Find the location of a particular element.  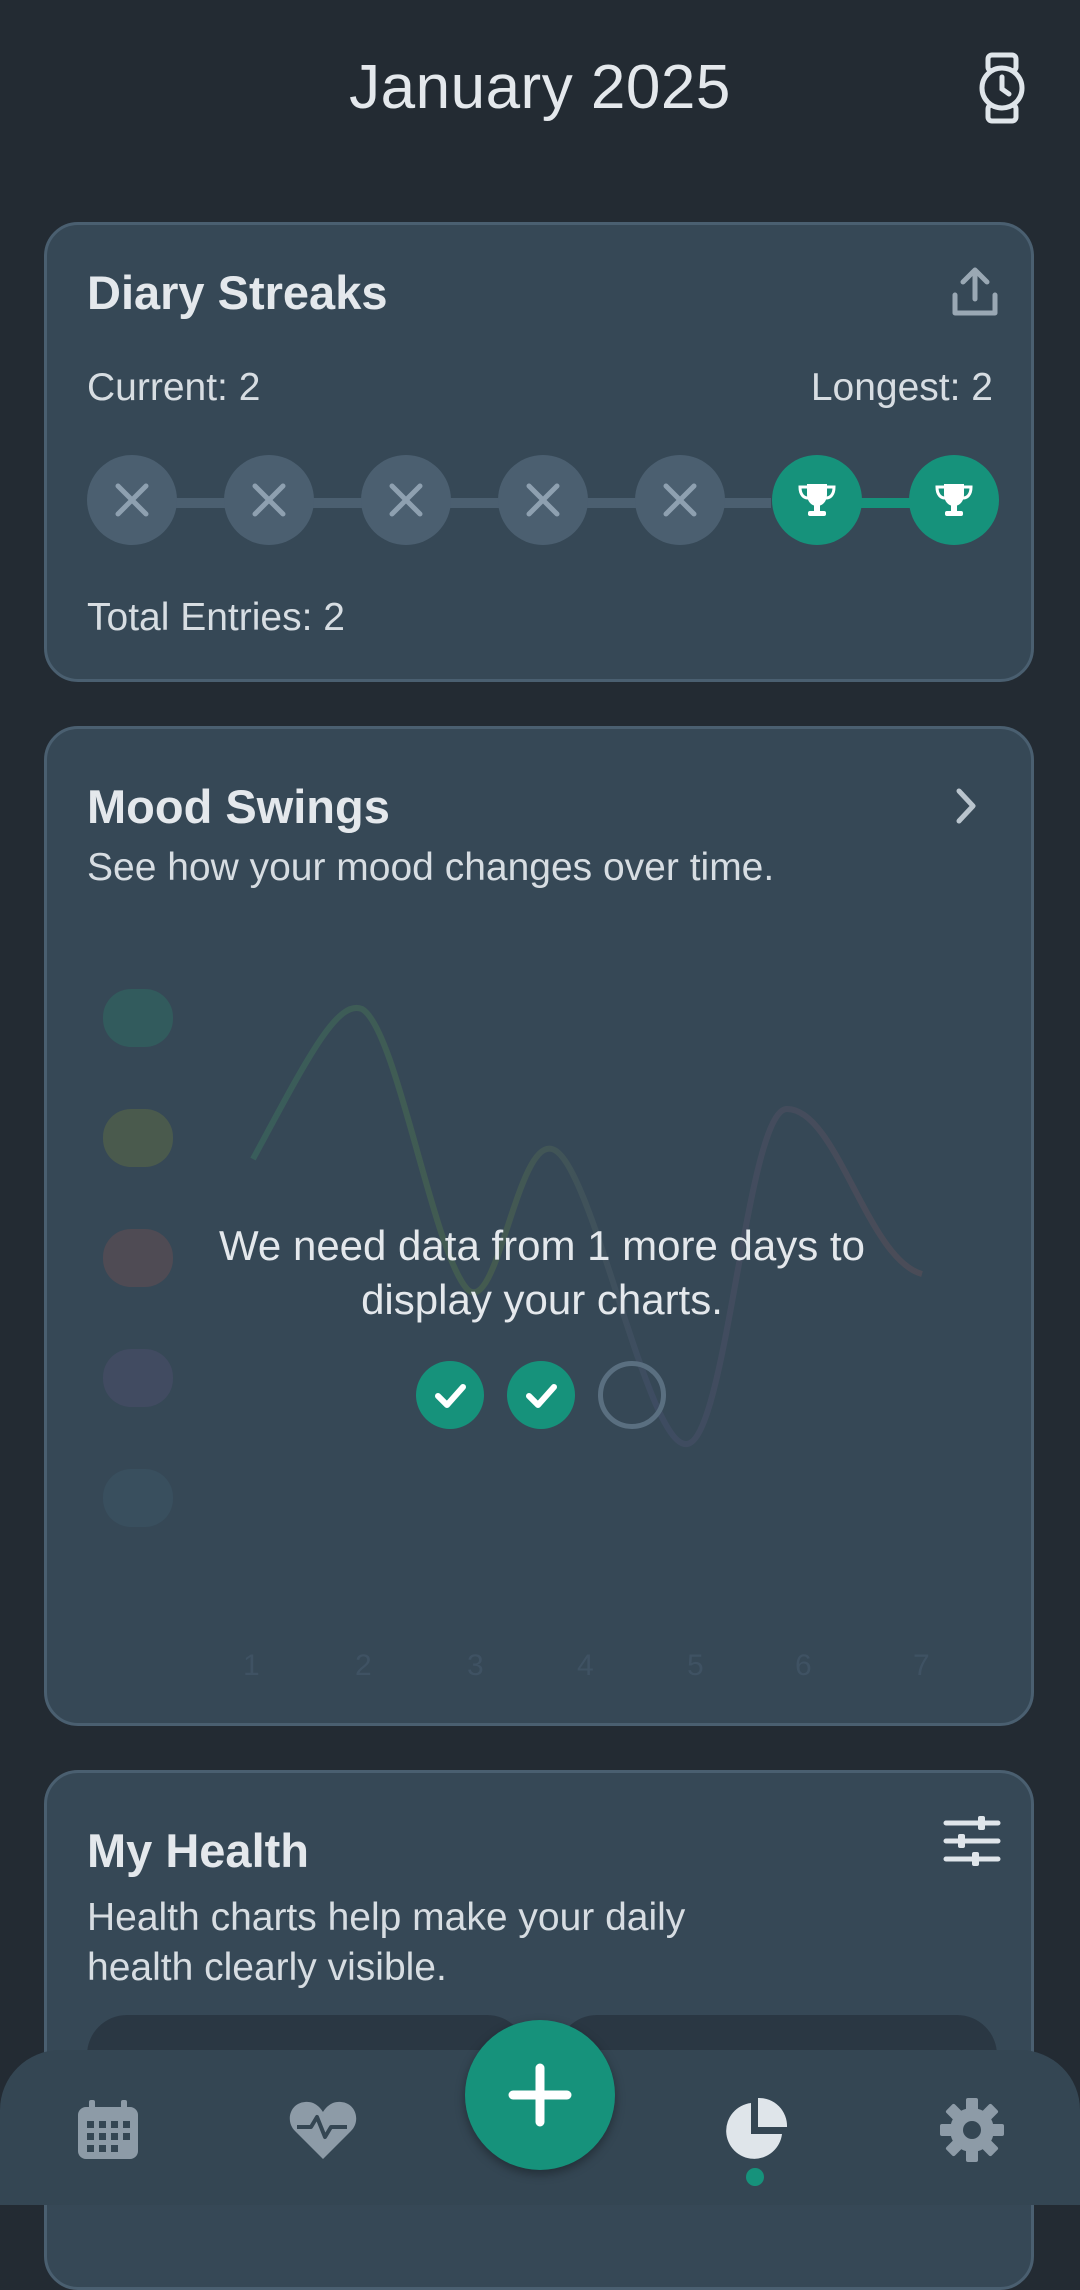

no-data-line2: display your charts. is located at coordinates (542, 1299).